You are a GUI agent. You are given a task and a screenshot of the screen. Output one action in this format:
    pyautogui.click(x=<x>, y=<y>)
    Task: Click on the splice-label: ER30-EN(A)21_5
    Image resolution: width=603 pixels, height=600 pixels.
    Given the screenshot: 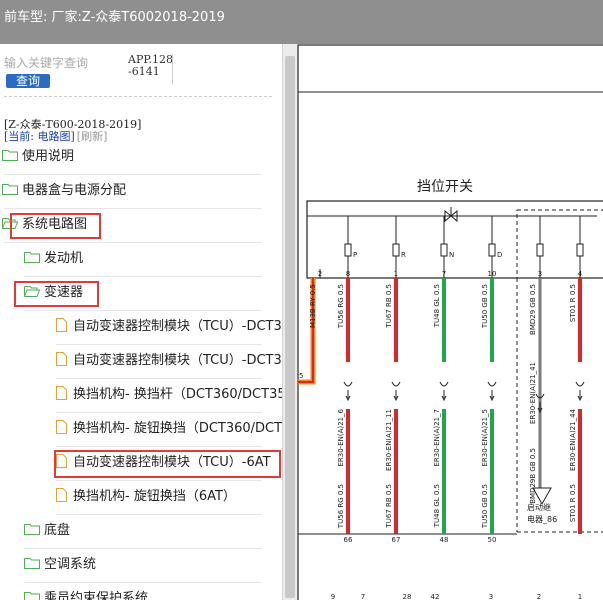 What is the action you would take?
    pyautogui.click(x=485, y=438)
    